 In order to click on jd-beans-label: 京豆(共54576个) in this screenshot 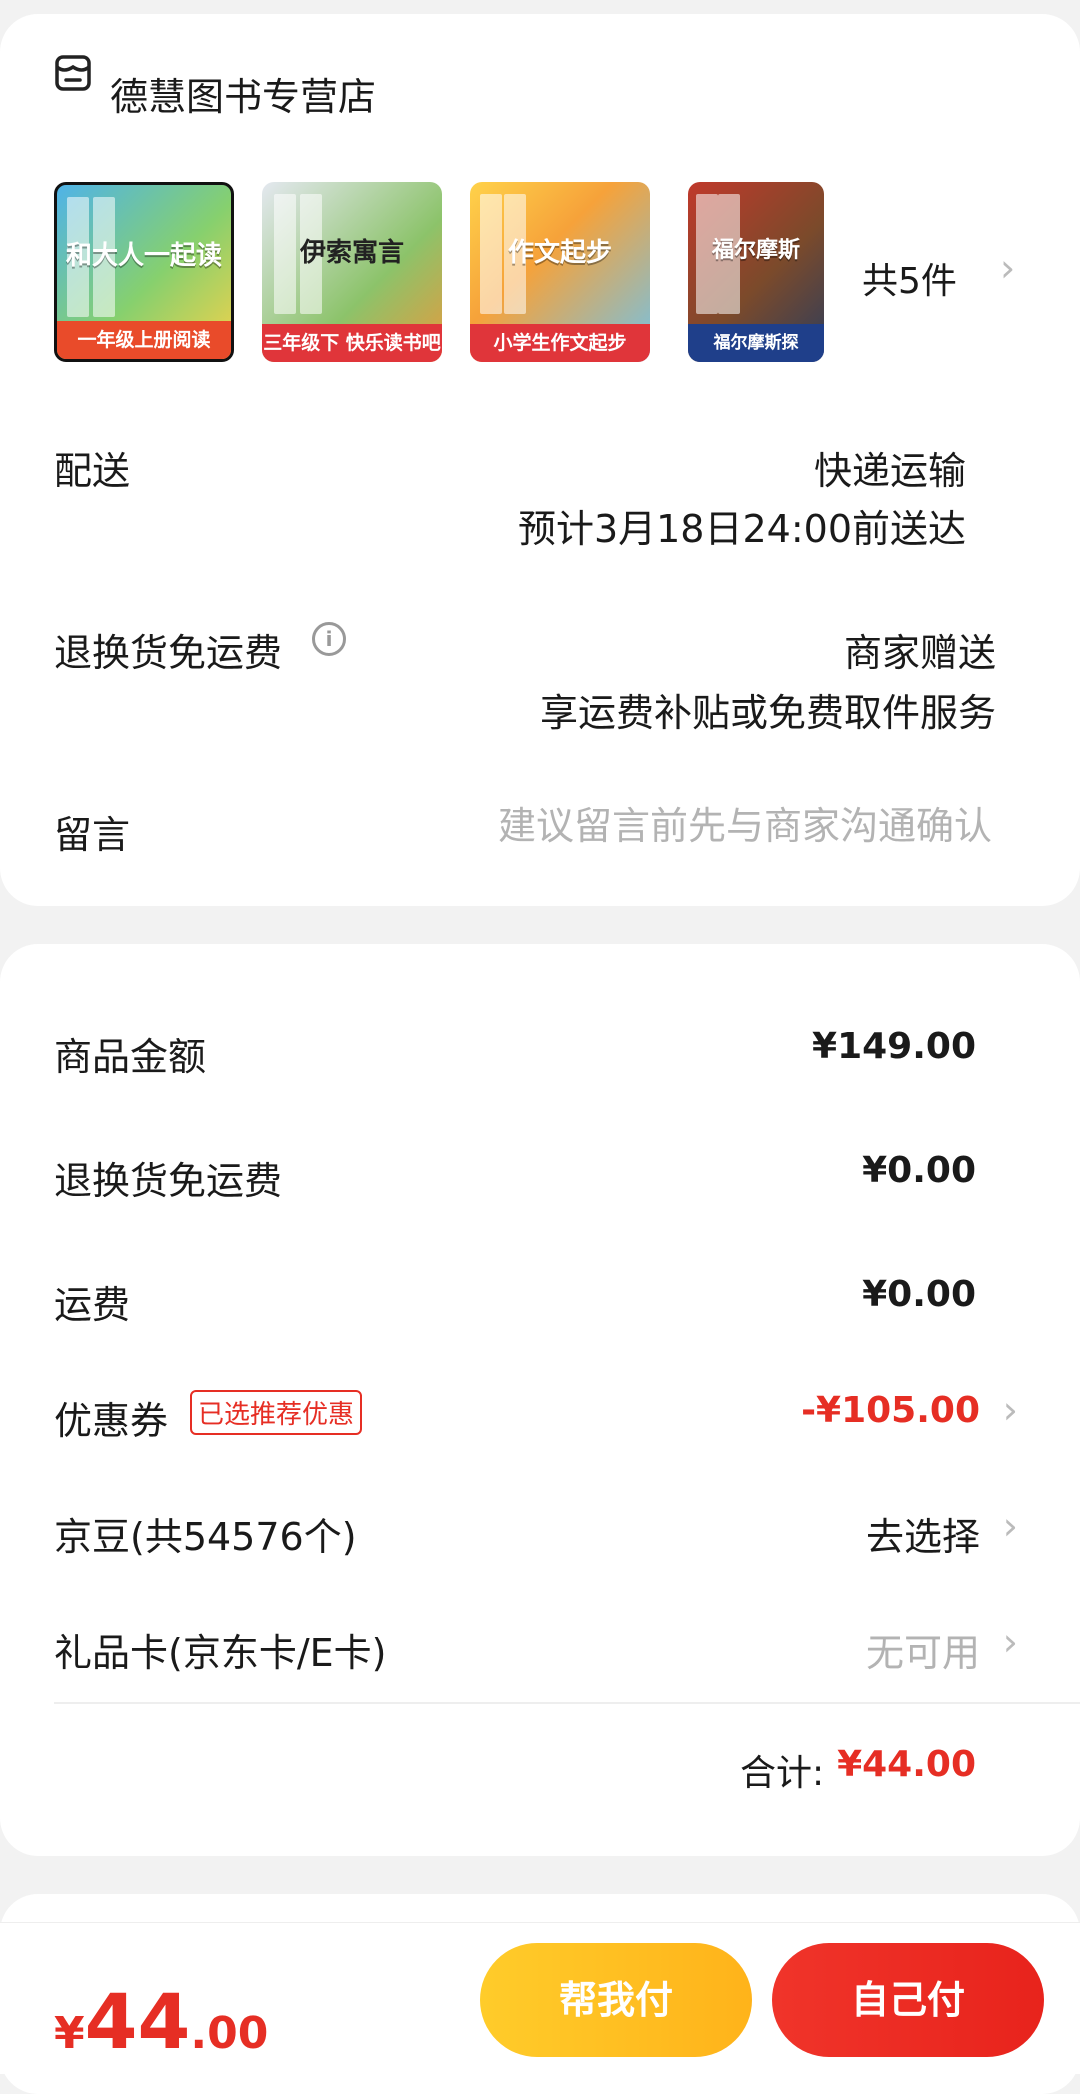, I will do `click(205, 1537)`.